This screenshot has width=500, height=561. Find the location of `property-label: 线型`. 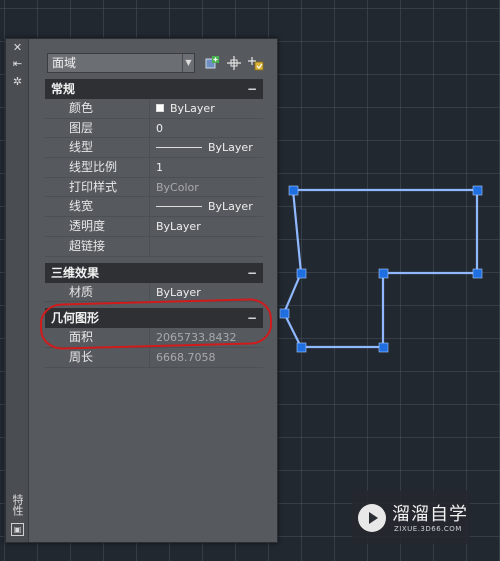

property-label: 线型 is located at coordinates (81, 147).